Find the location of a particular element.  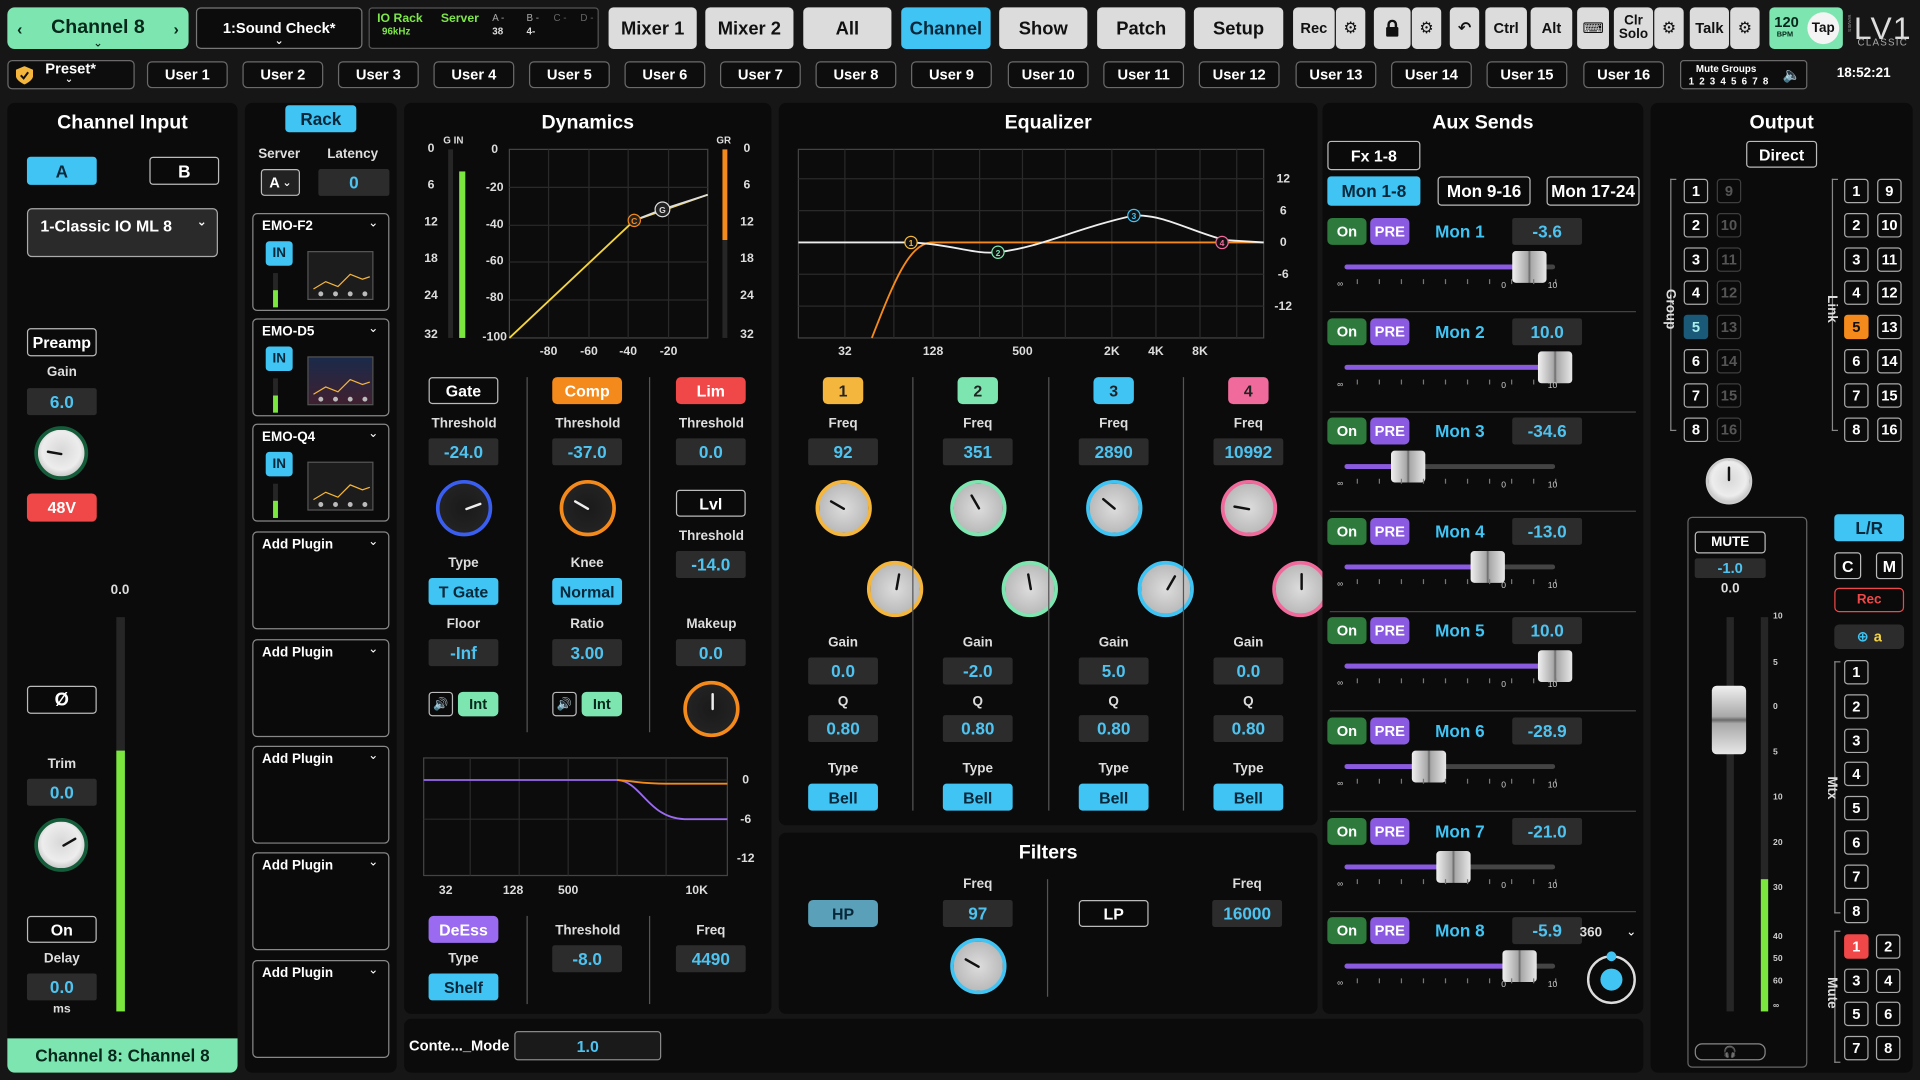

server-select: A ⌄ is located at coordinates (280, 182).